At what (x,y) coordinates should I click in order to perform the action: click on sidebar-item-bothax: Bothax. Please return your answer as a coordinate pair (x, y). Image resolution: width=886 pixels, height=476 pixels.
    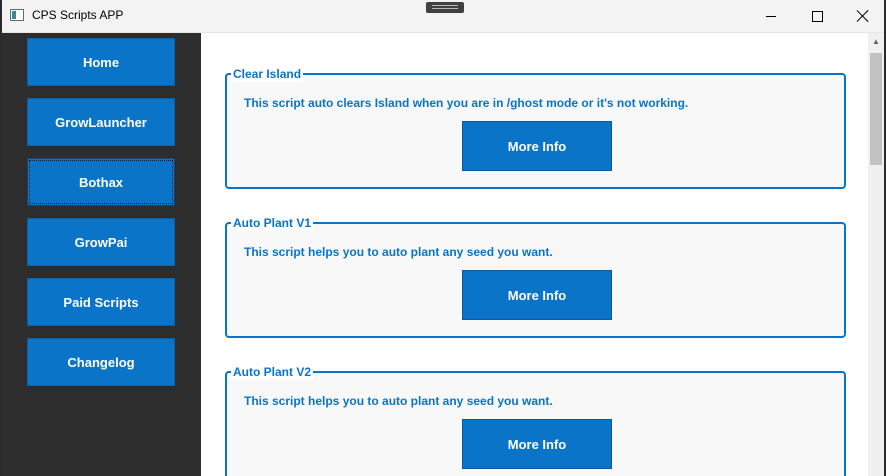
    Looking at the image, I should click on (101, 182).